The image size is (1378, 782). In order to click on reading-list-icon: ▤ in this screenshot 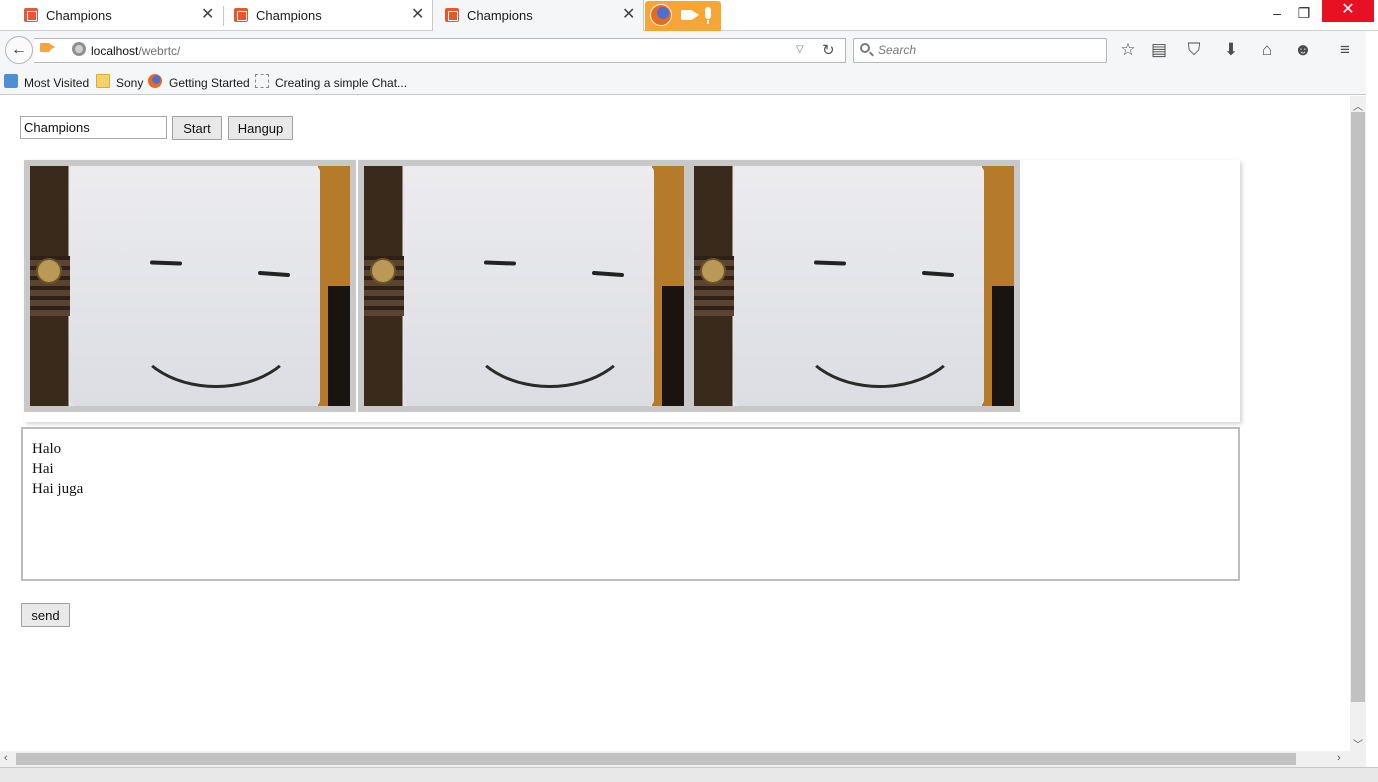, I will do `click(1159, 50)`.